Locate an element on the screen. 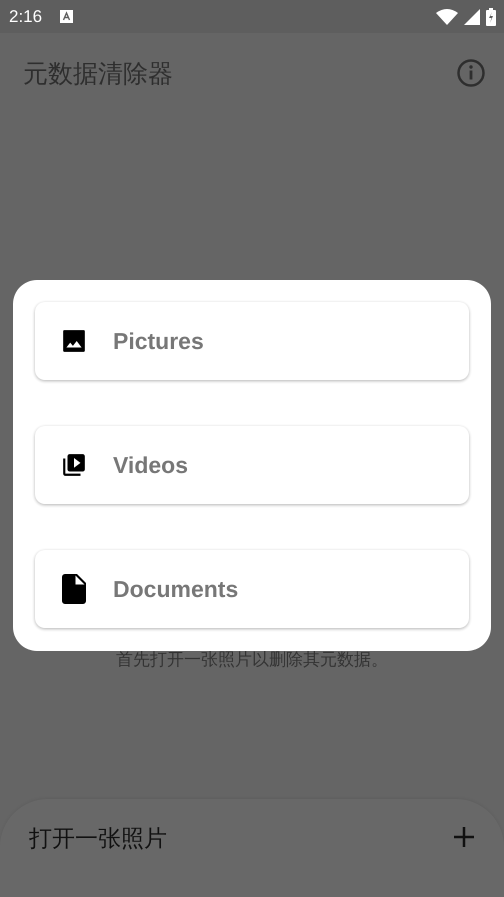 This screenshot has width=504, height=897. open-photo-bar: 打开一张照片 is located at coordinates (252, 848).